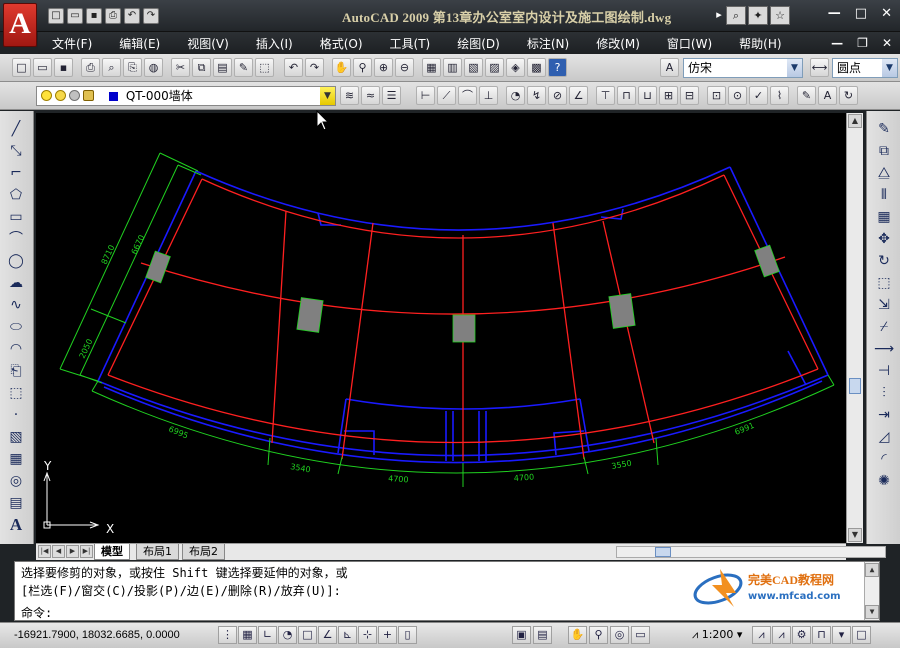 The image size is (900, 648). What do you see at coordinates (689, 95) in the screenshot?
I see `dim-break-icon: ⊟` at bounding box center [689, 95].